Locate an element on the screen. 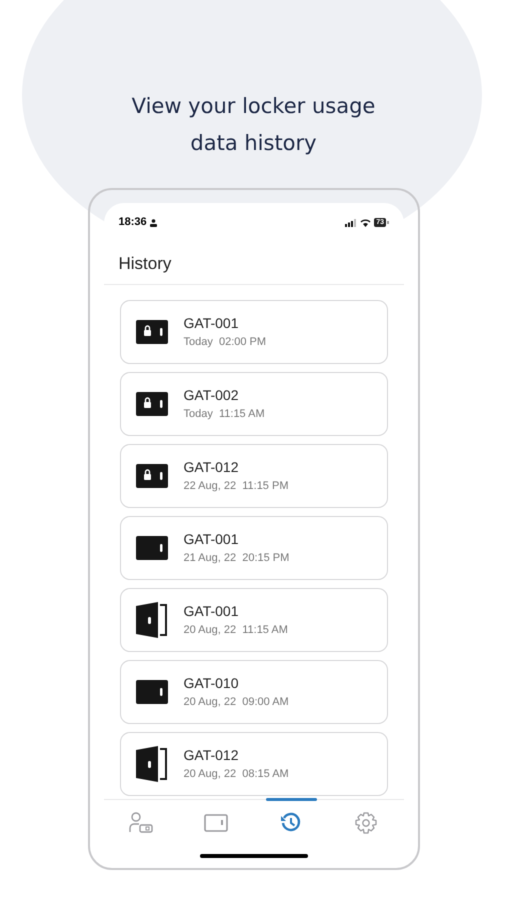  locker-id: GAT-002 is located at coordinates (212, 395).